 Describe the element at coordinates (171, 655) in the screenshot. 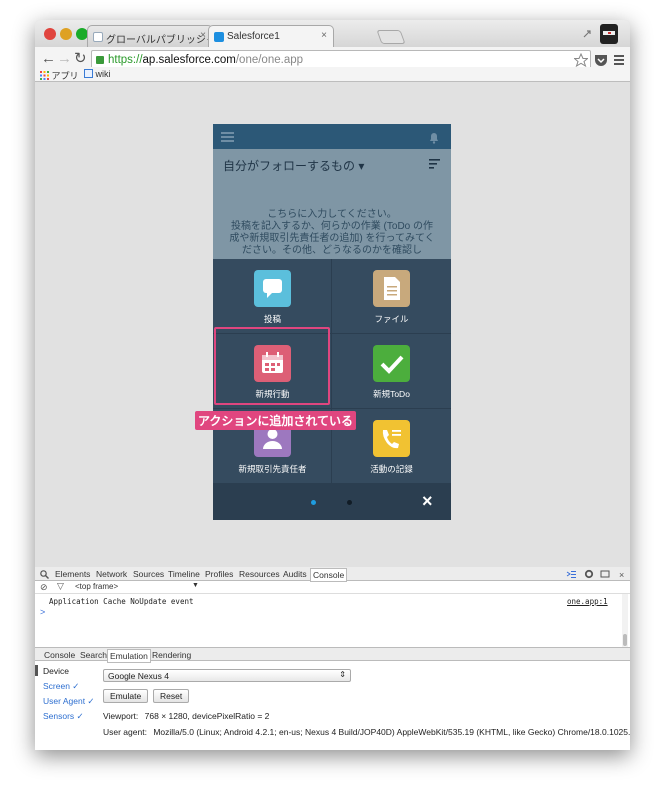

I see `drawer-tab-rendering: Rendering` at that location.